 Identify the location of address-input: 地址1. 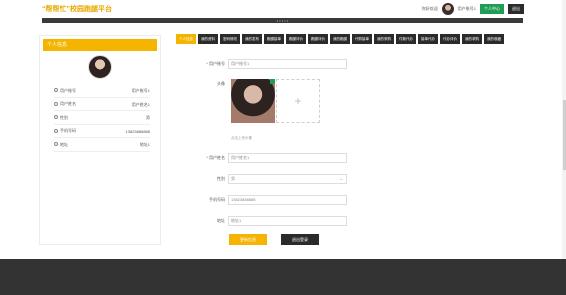
(287, 221).